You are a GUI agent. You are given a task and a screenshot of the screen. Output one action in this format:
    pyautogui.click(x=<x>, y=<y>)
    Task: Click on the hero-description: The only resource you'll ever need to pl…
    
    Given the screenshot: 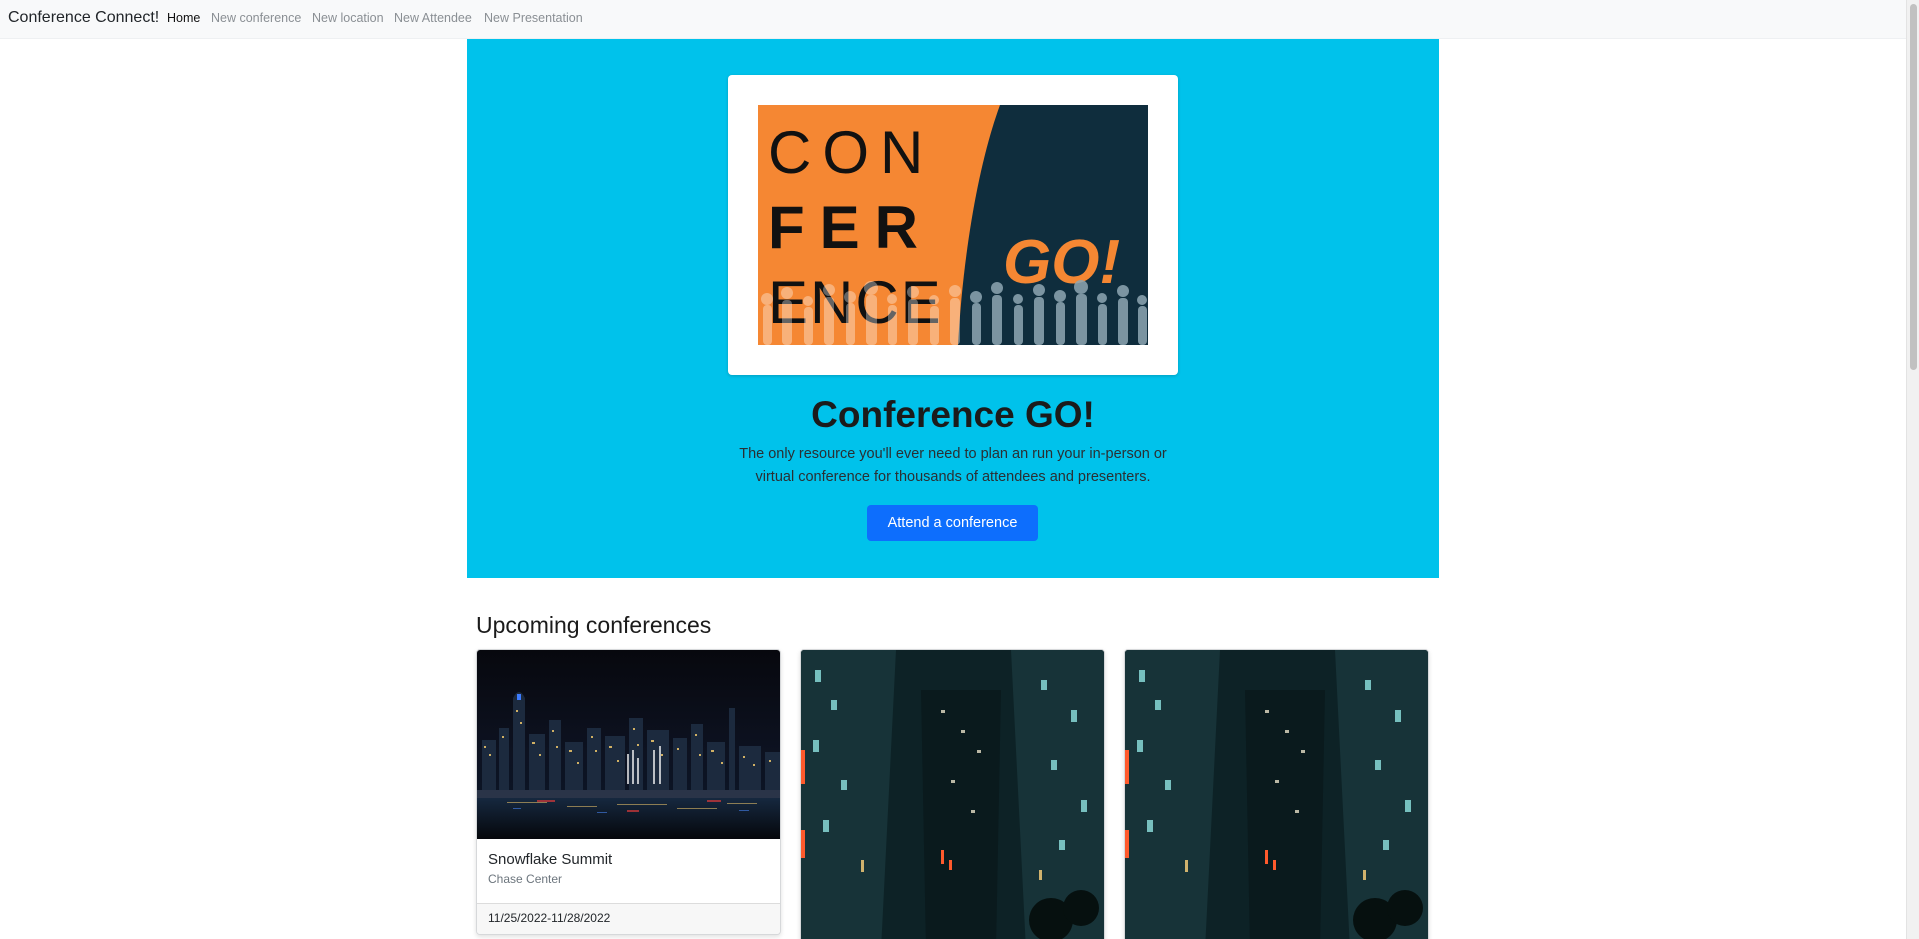 What is the action you would take?
    pyautogui.click(x=953, y=466)
    